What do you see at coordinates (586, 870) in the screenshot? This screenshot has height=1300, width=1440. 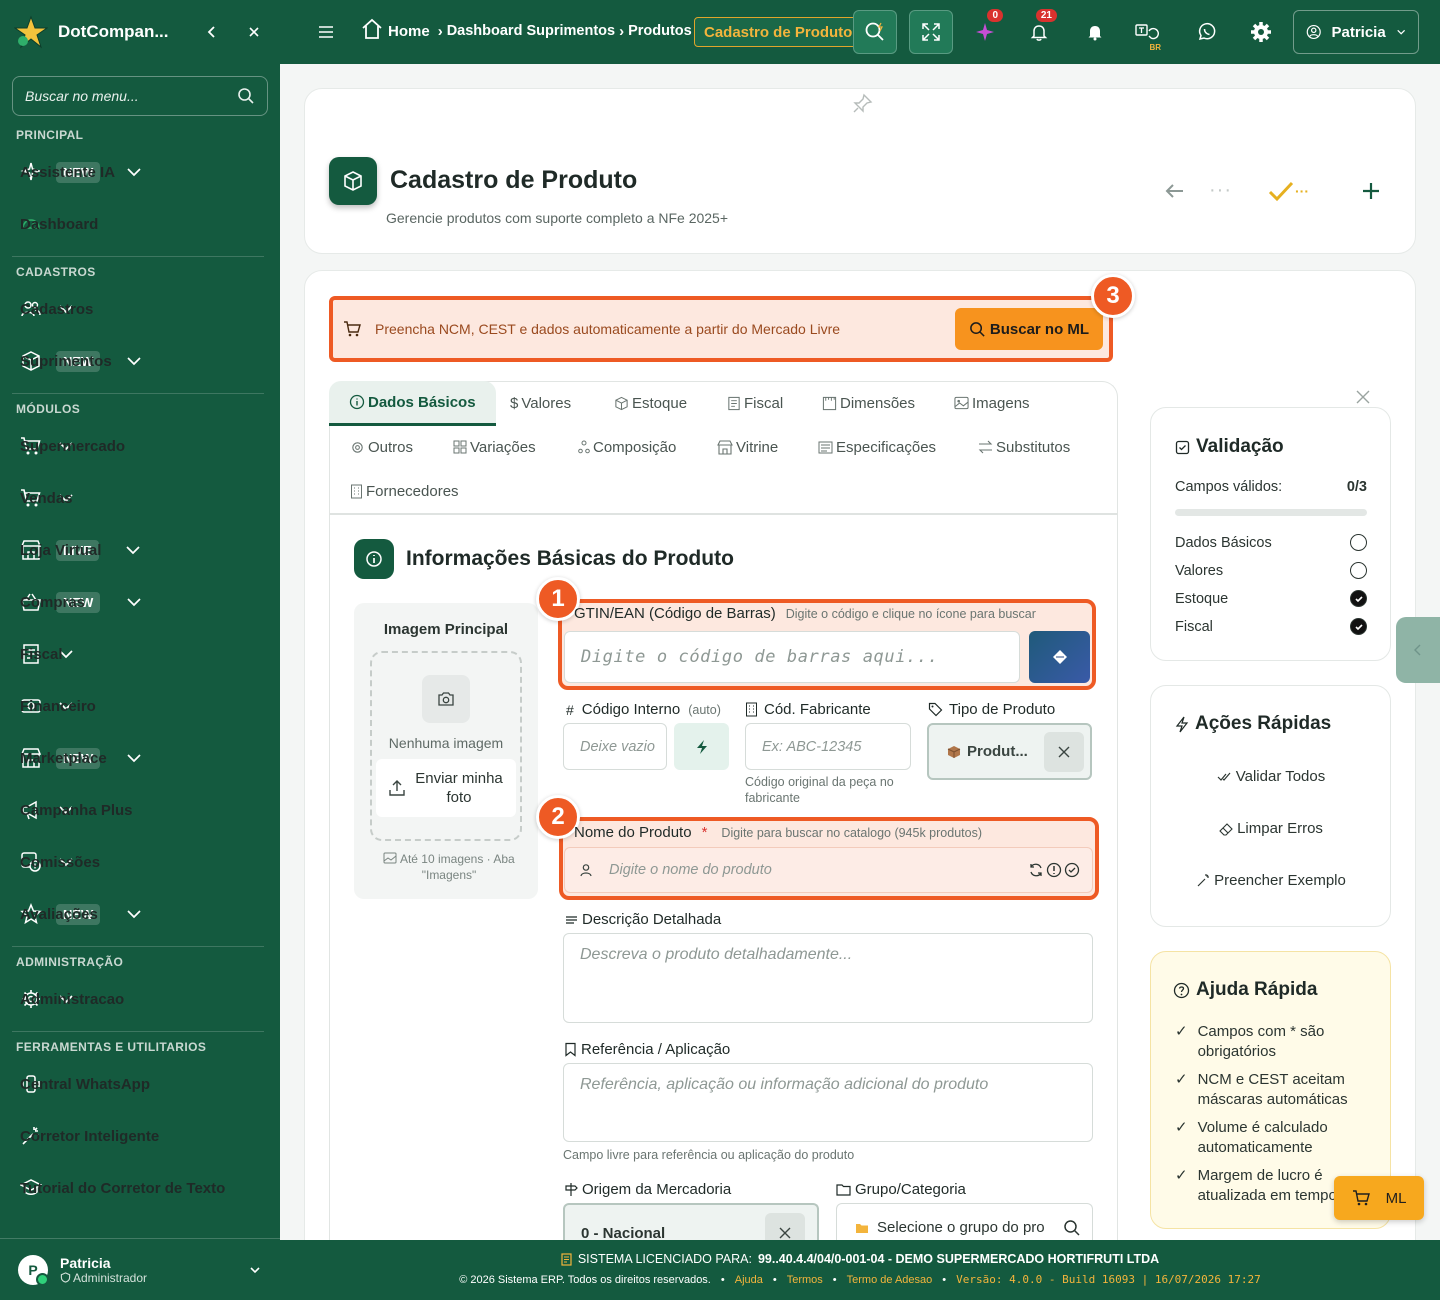 I see `user-icon` at bounding box center [586, 870].